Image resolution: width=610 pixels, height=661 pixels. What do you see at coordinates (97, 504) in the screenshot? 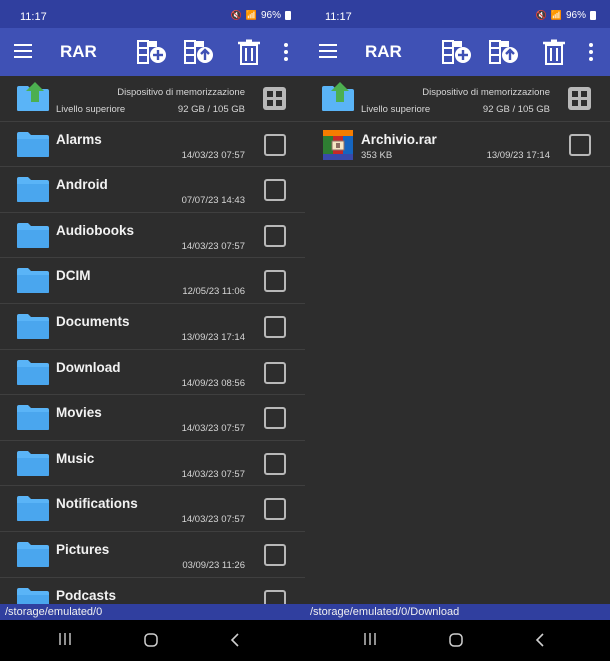
I see `item-name: Notifications` at bounding box center [97, 504].